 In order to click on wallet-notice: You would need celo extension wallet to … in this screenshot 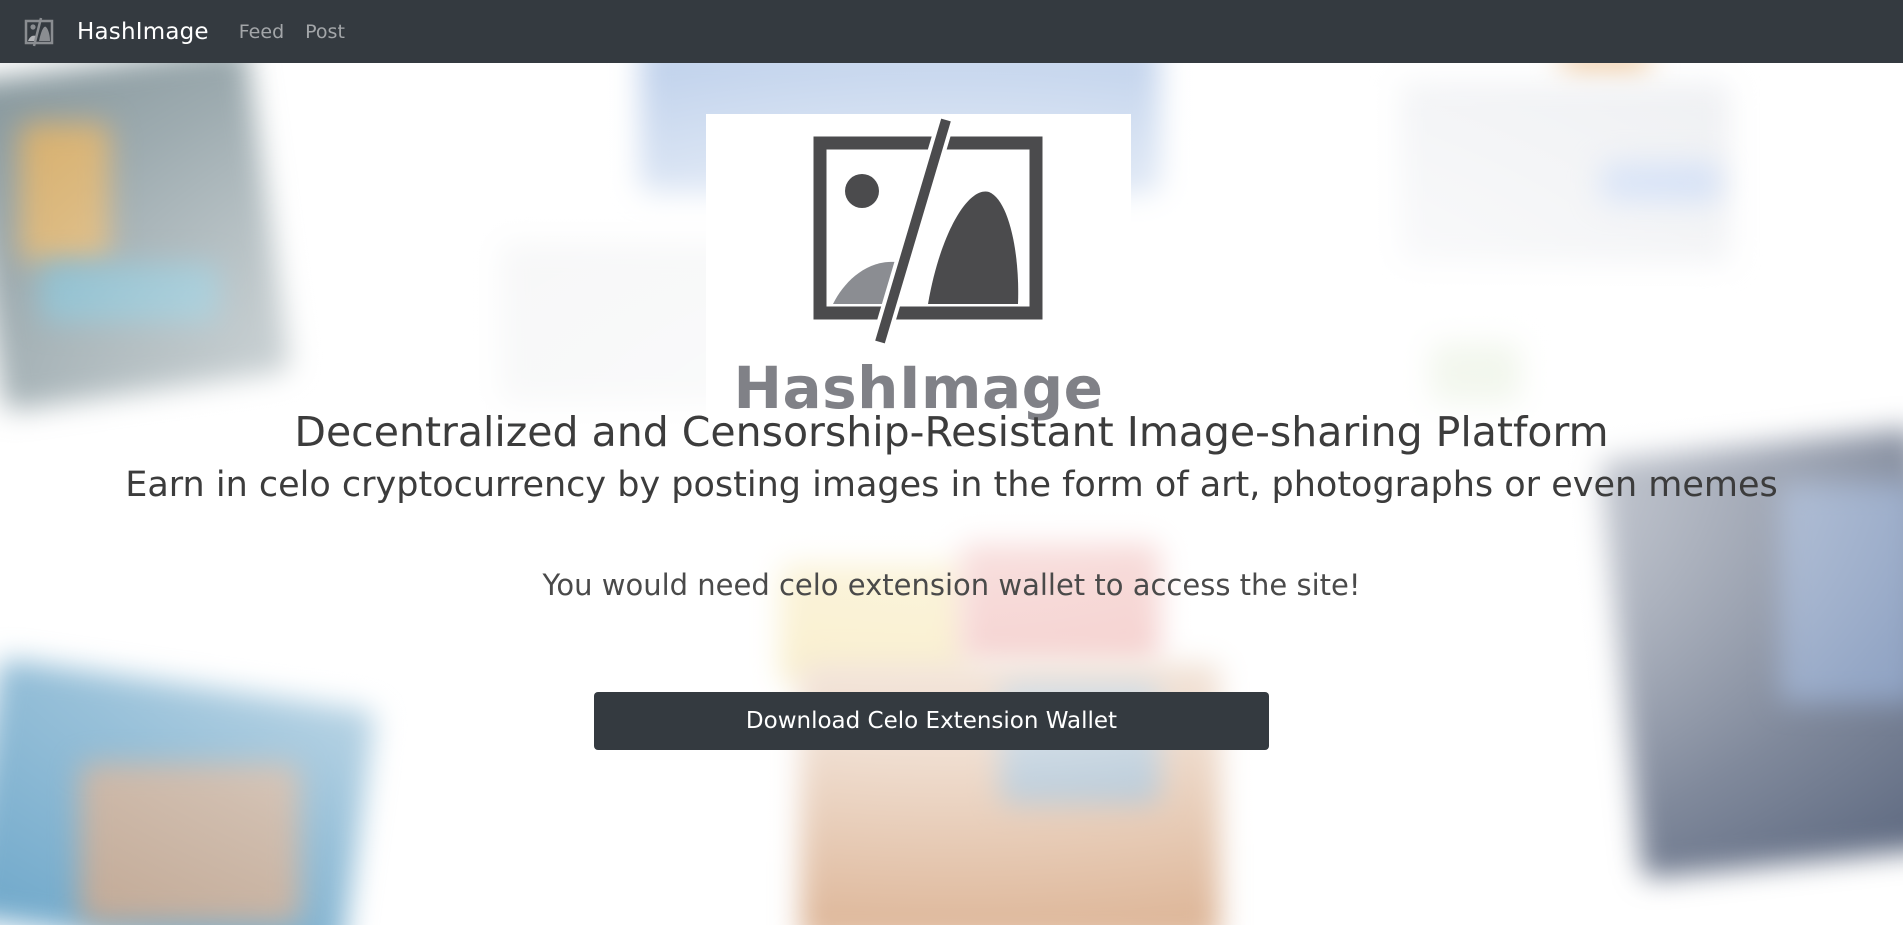, I will do `click(951, 585)`.